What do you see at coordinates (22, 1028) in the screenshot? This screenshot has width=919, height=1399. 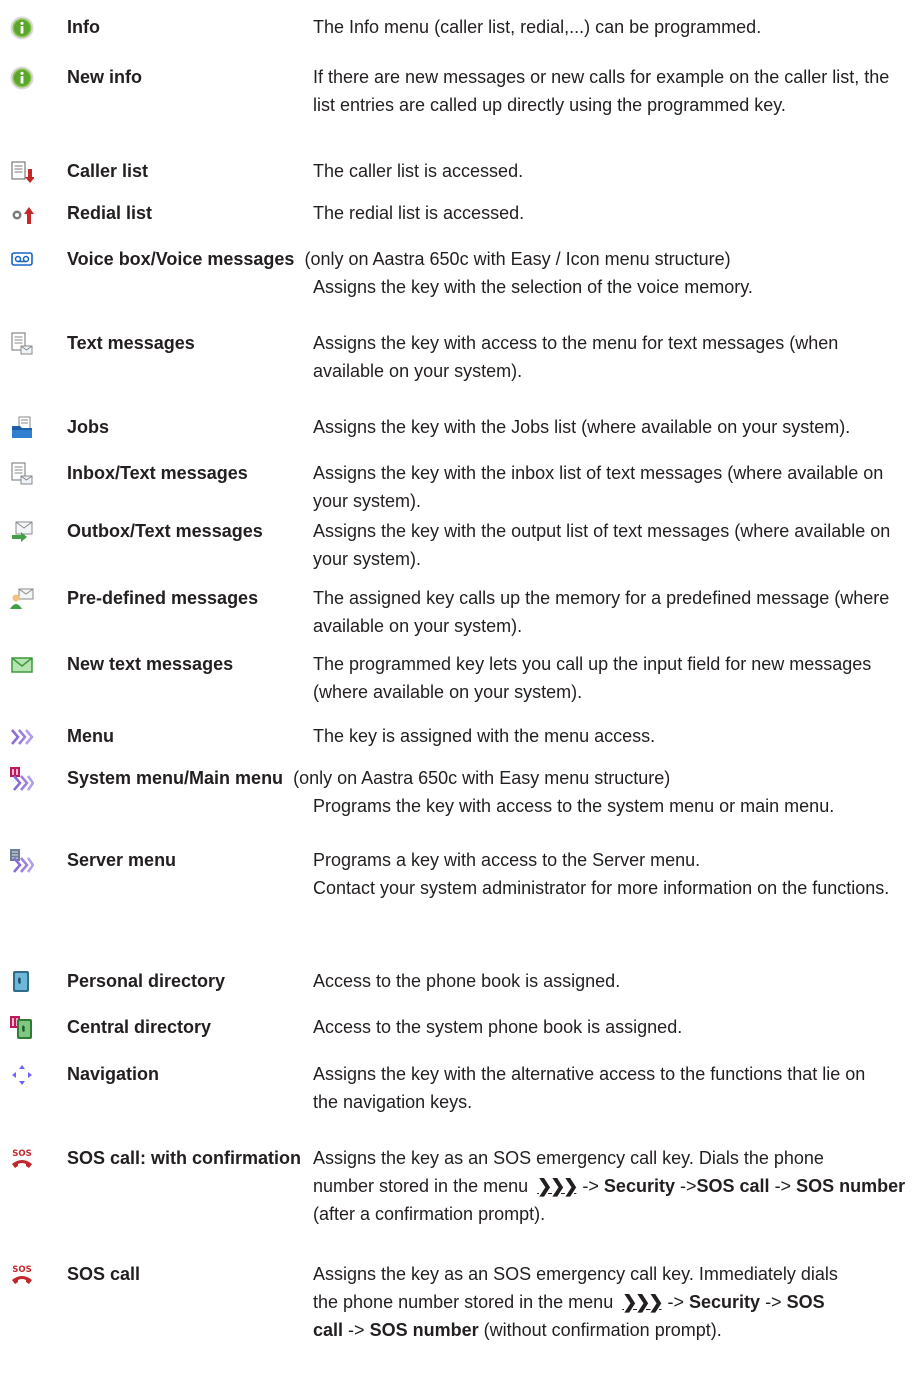 I see `central-directory-icon` at bounding box center [22, 1028].